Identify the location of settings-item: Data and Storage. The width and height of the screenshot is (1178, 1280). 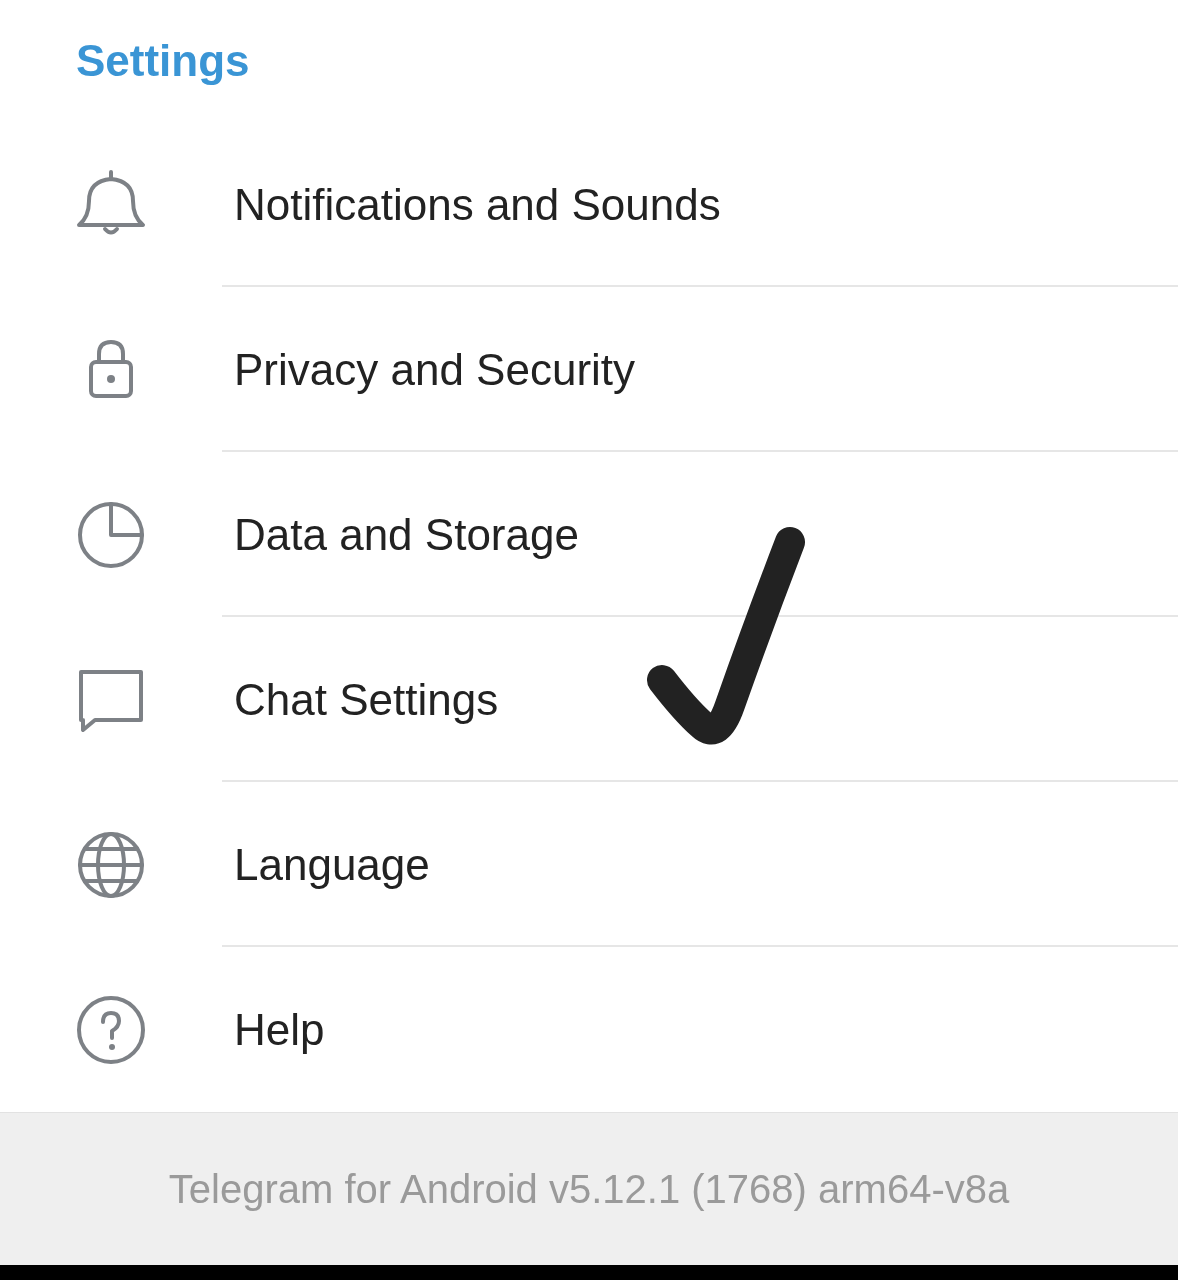
(589, 534).